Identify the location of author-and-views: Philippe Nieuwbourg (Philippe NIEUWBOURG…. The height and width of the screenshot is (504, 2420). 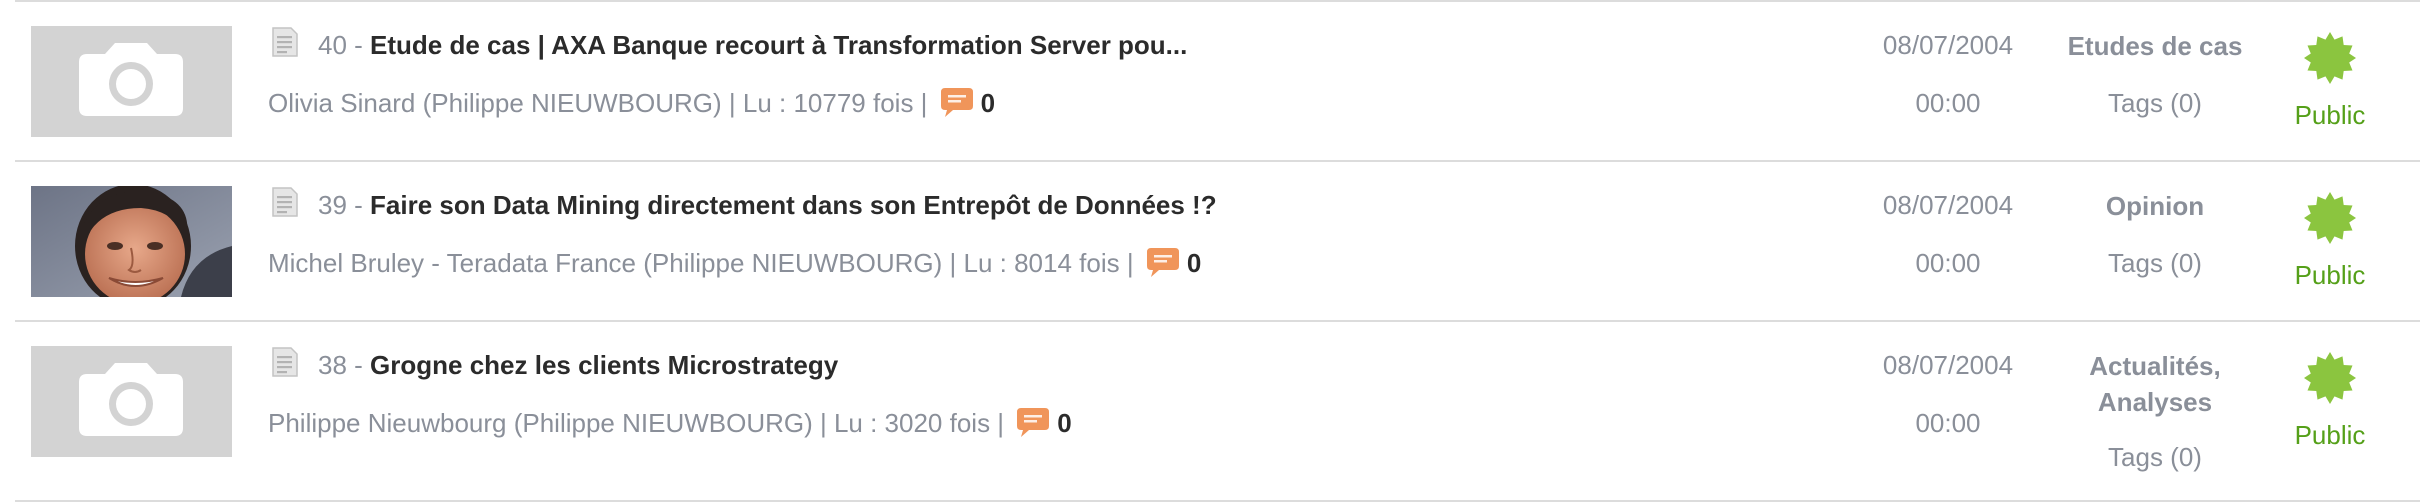
(636, 423).